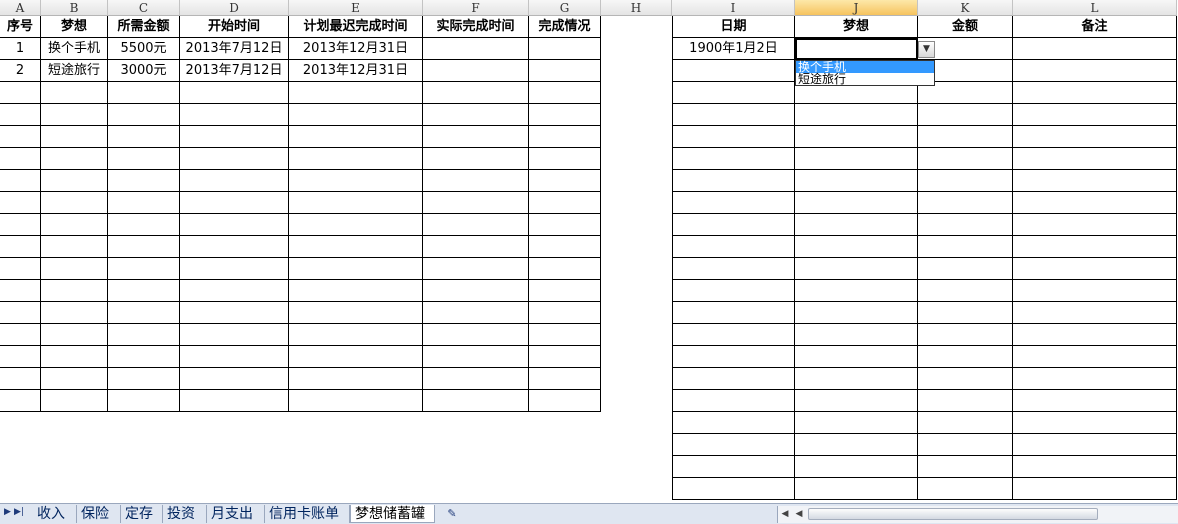  What do you see at coordinates (20, 49) in the screenshot?
I see `table-cell: 1` at bounding box center [20, 49].